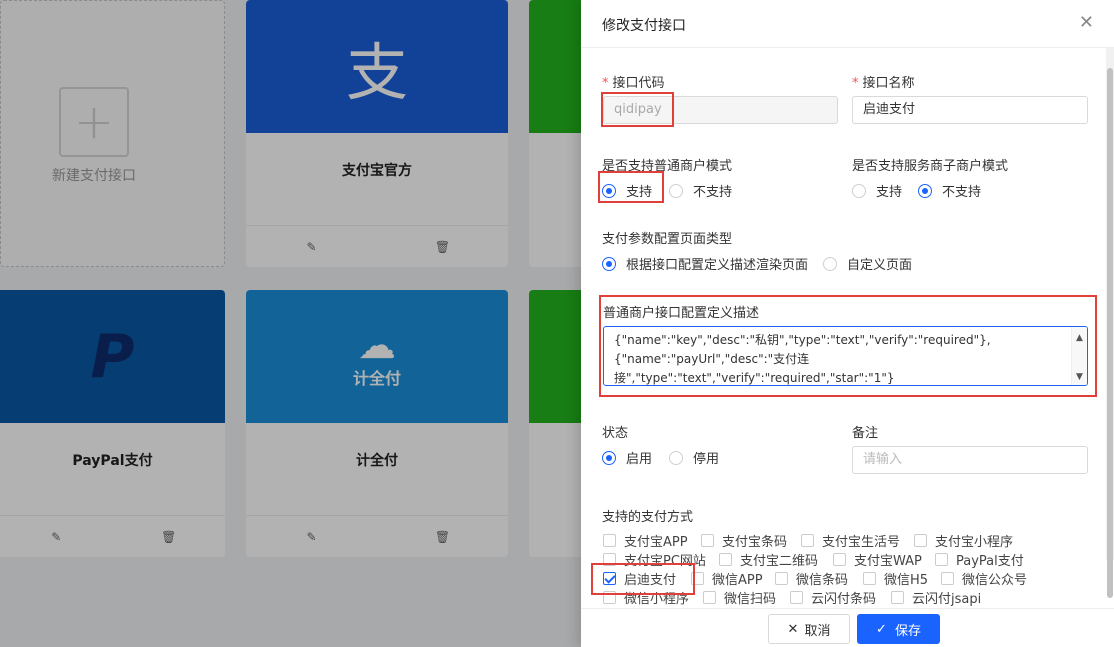  What do you see at coordinates (865, 433) in the screenshot?
I see `remark-label: 备注` at bounding box center [865, 433].